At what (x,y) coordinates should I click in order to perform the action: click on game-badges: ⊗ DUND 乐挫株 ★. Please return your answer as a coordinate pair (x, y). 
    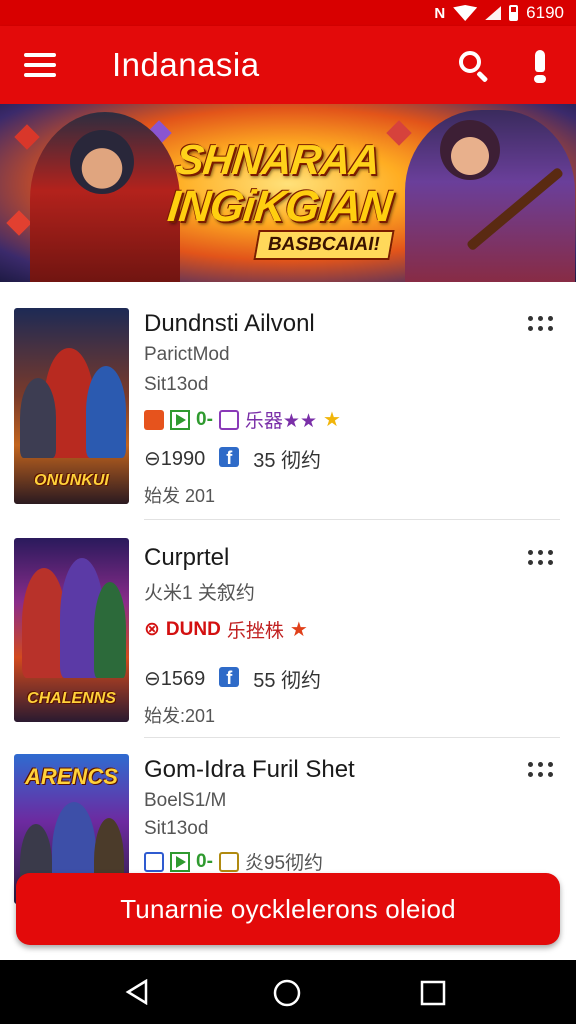
    Looking at the image, I should click on (226, 629).